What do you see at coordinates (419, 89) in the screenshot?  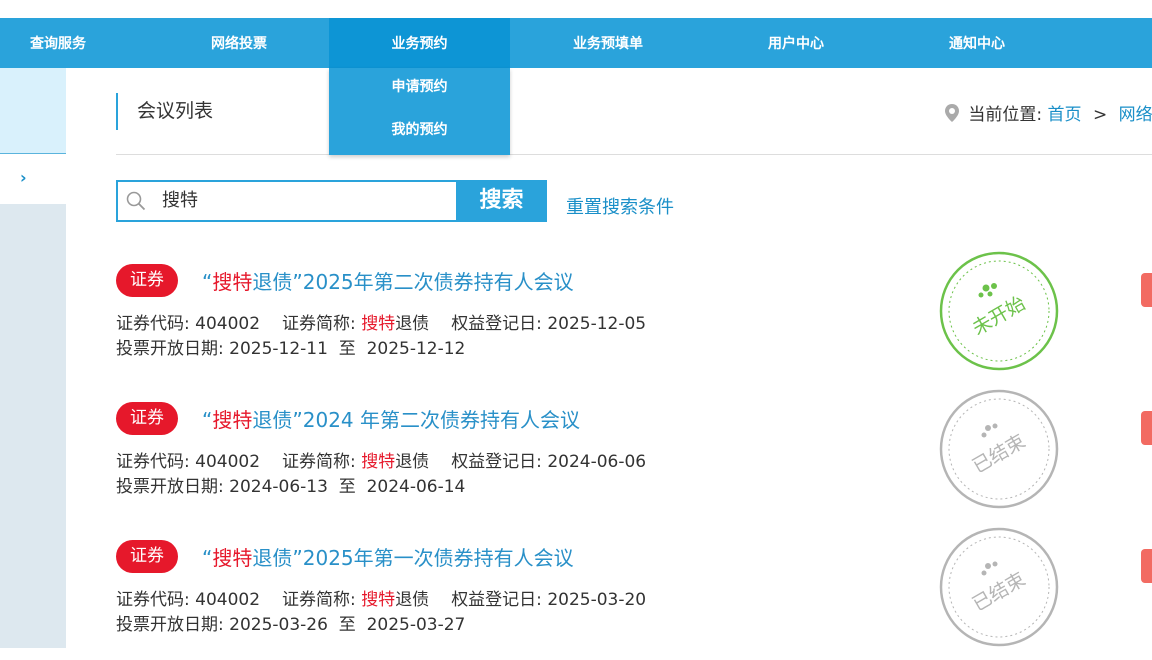 I see `dropdown-item-apply-appointment: 申请预约` at bounding box center [419, 89].